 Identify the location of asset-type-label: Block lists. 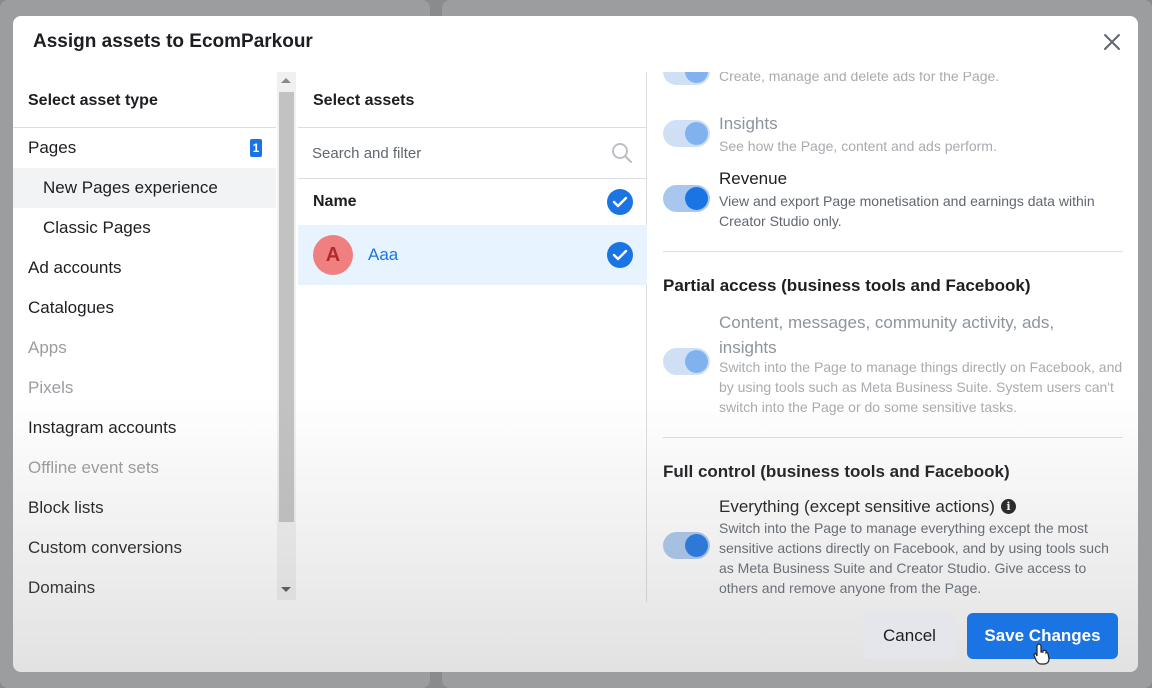
(66, 507).